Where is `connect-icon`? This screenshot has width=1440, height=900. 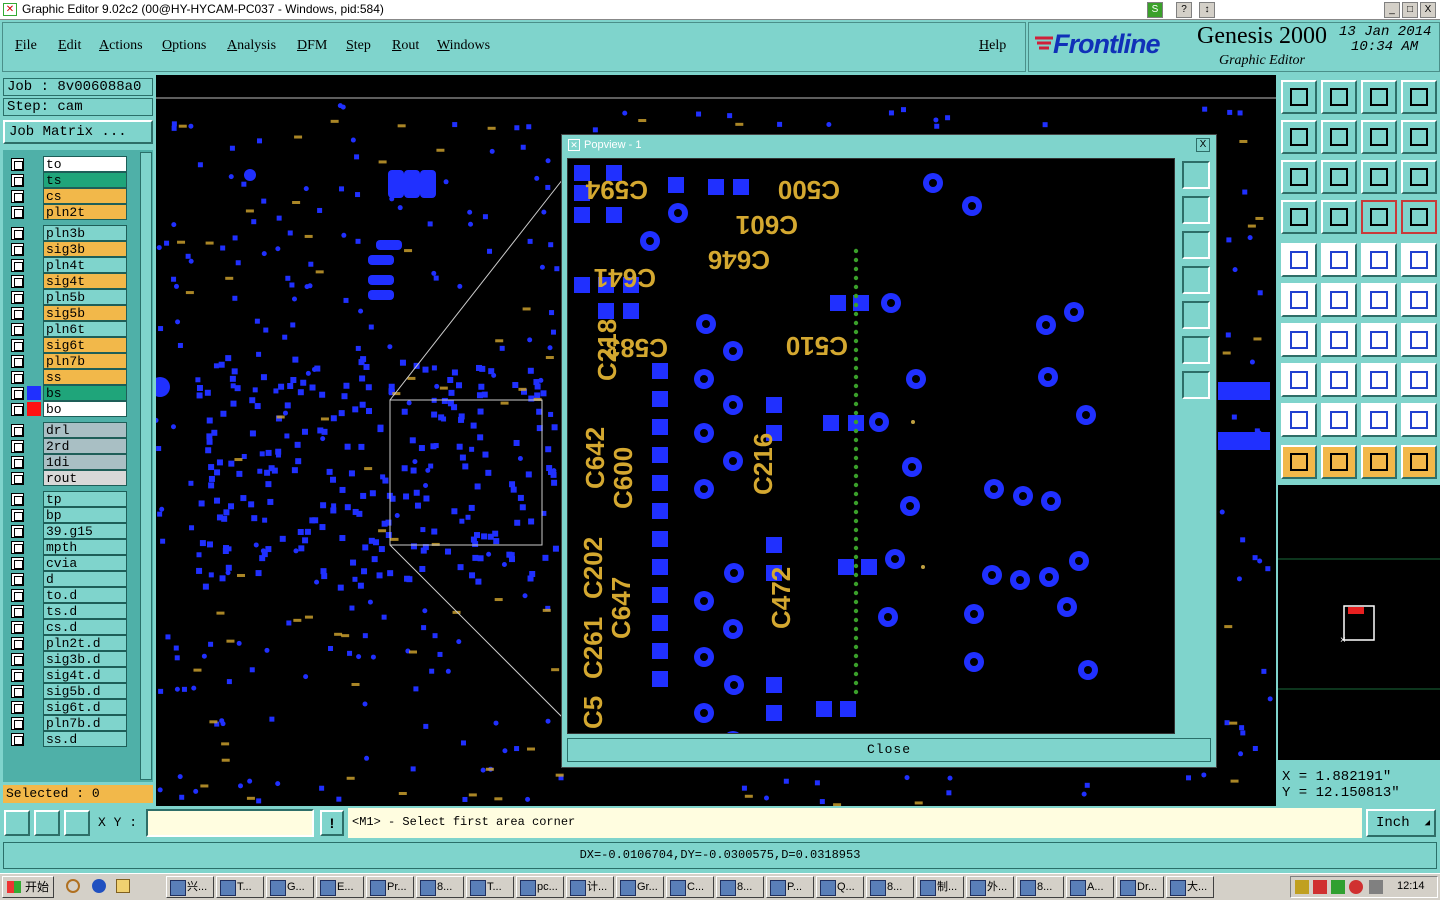
connect-icon is located at coordinates (1299, 300).